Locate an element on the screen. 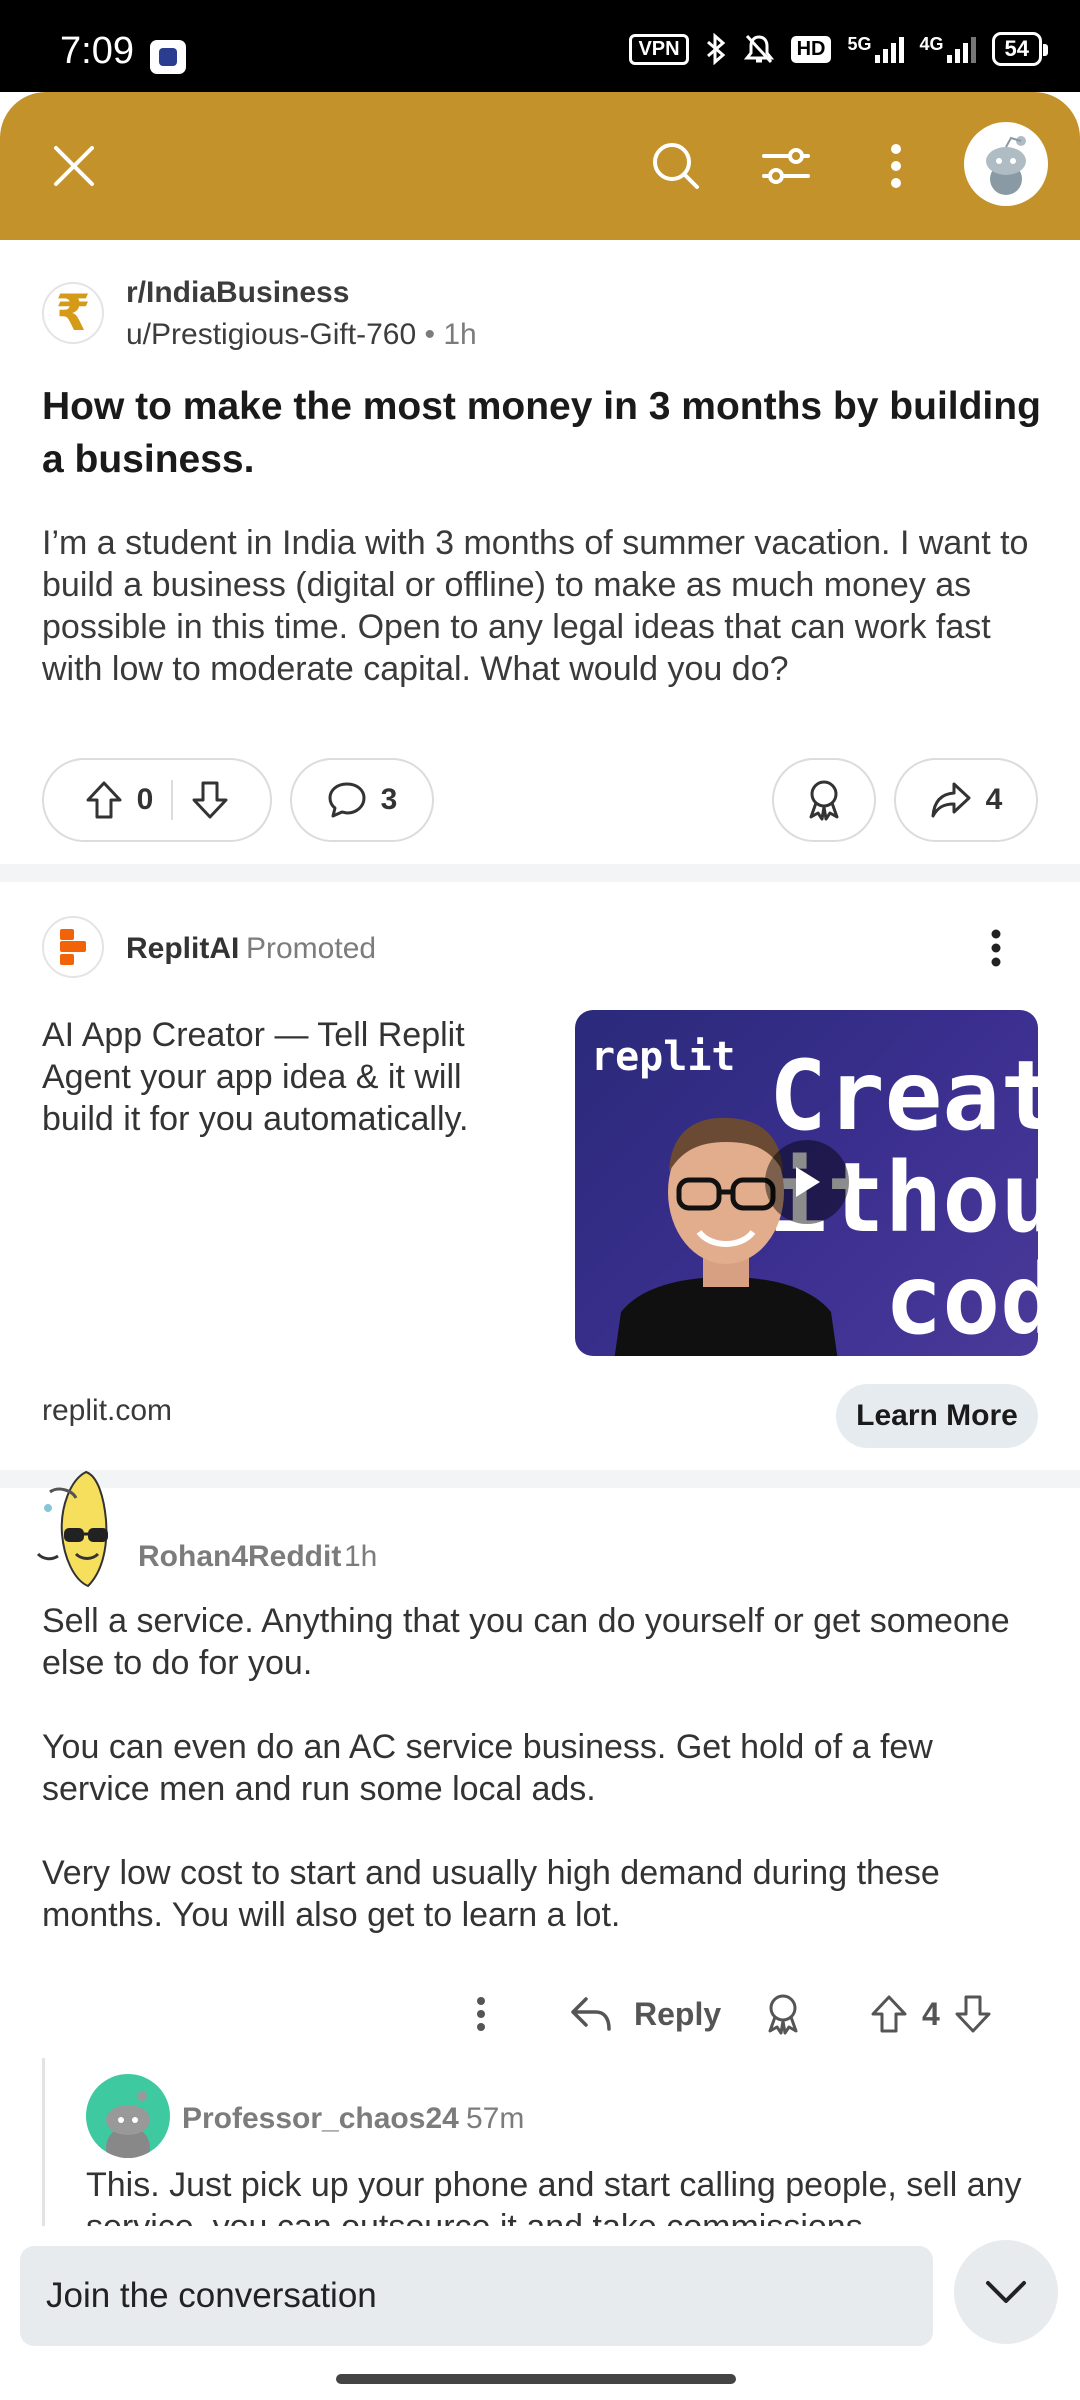  status-time: 7:09 is located at coordinates (97, 51).